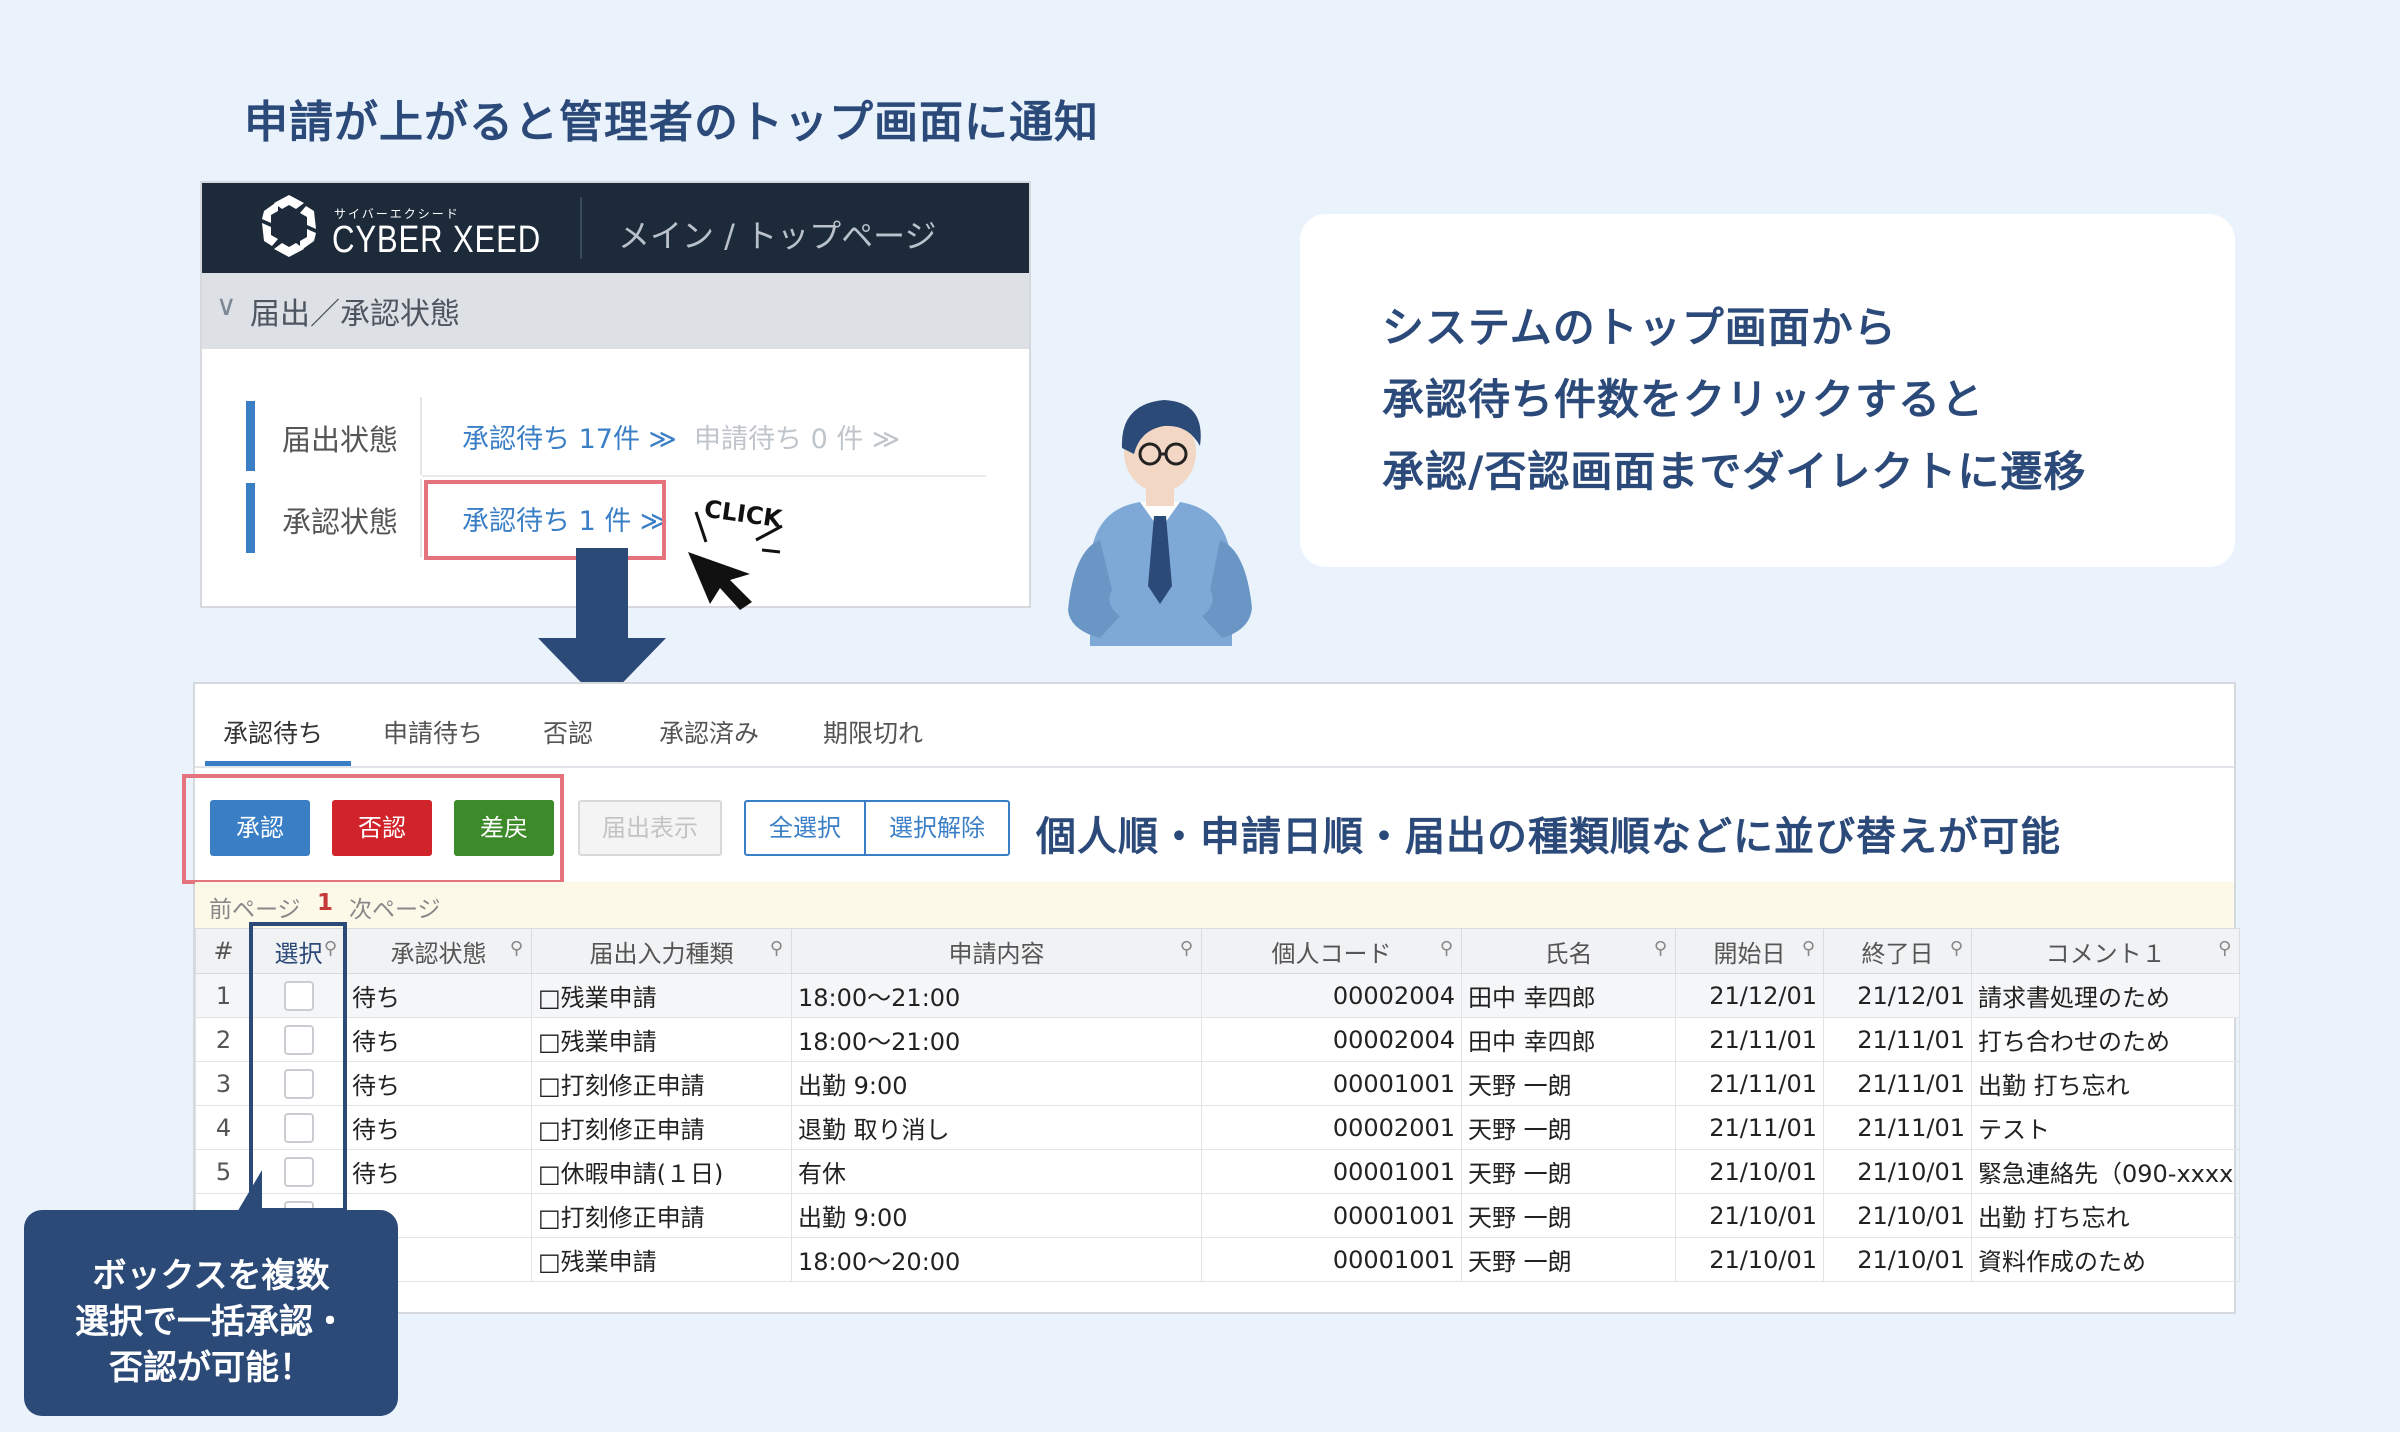 The height and width of the screenshot is (1432, 2400). I want to click on content-cell: 有休, so click(996, 1171).